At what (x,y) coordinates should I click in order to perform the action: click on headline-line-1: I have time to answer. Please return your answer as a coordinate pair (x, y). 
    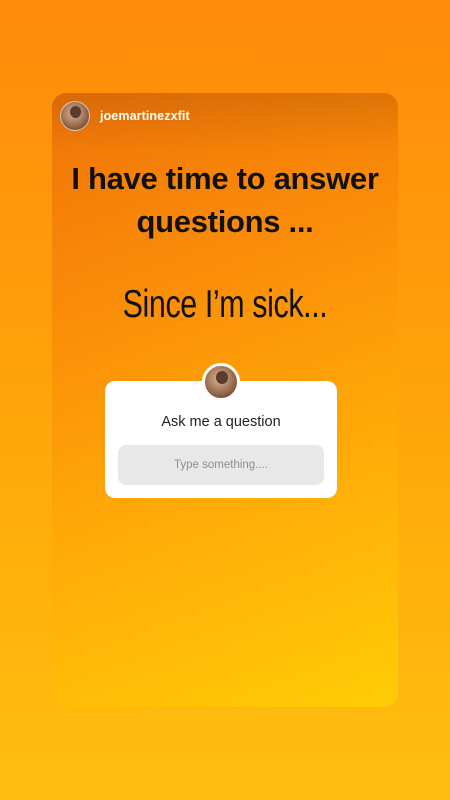
    Looking at the image, I should click on (225, 178).